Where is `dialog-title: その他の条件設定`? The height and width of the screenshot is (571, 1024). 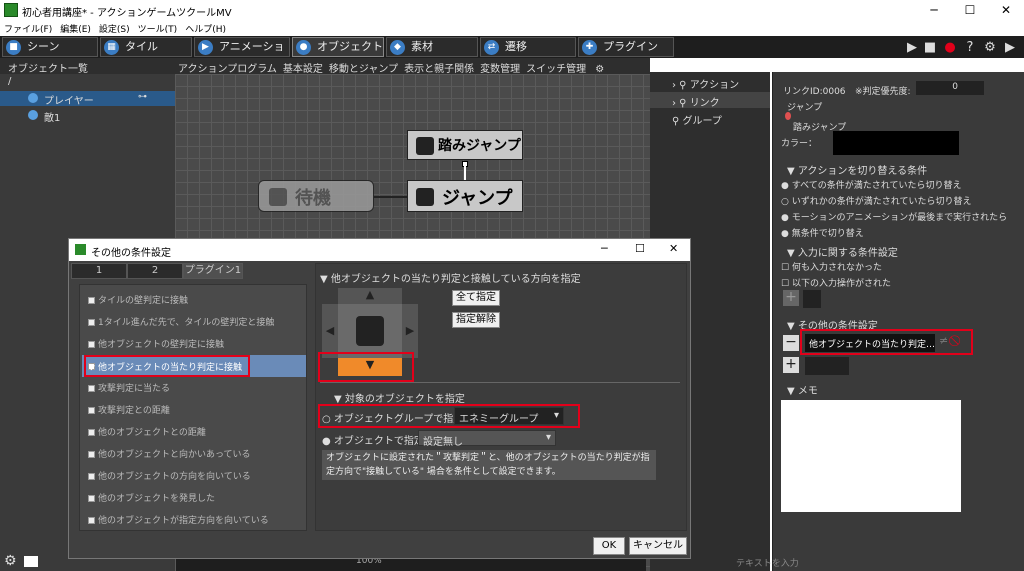
dialog-title: その他の条件設定 is located at coordinates (131, 253).